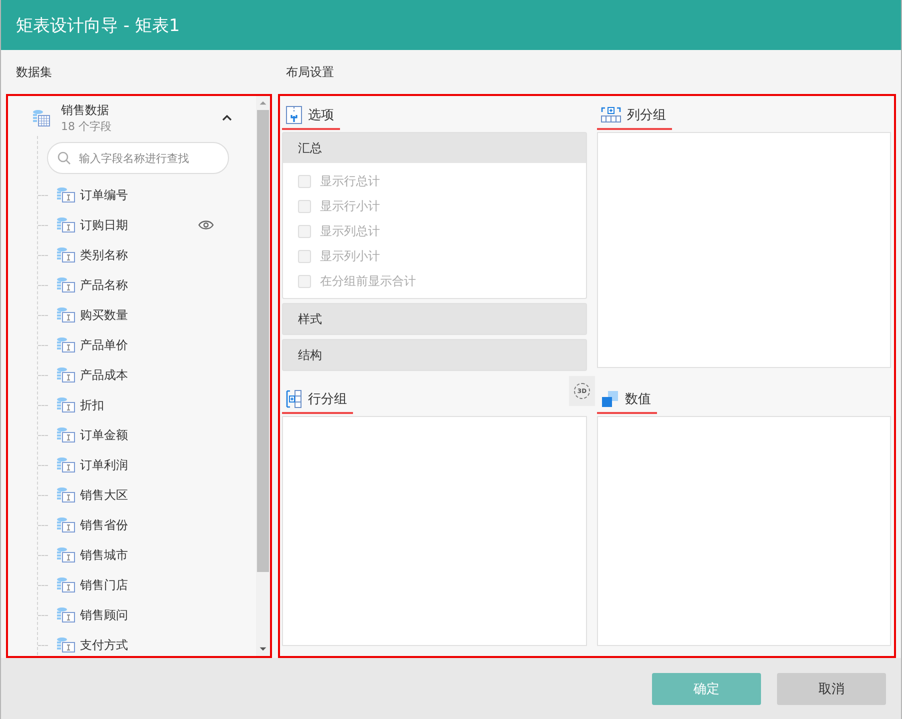 This screenshot has height=719, width=902. I want to click on row-group-icon, so click(294, 399).